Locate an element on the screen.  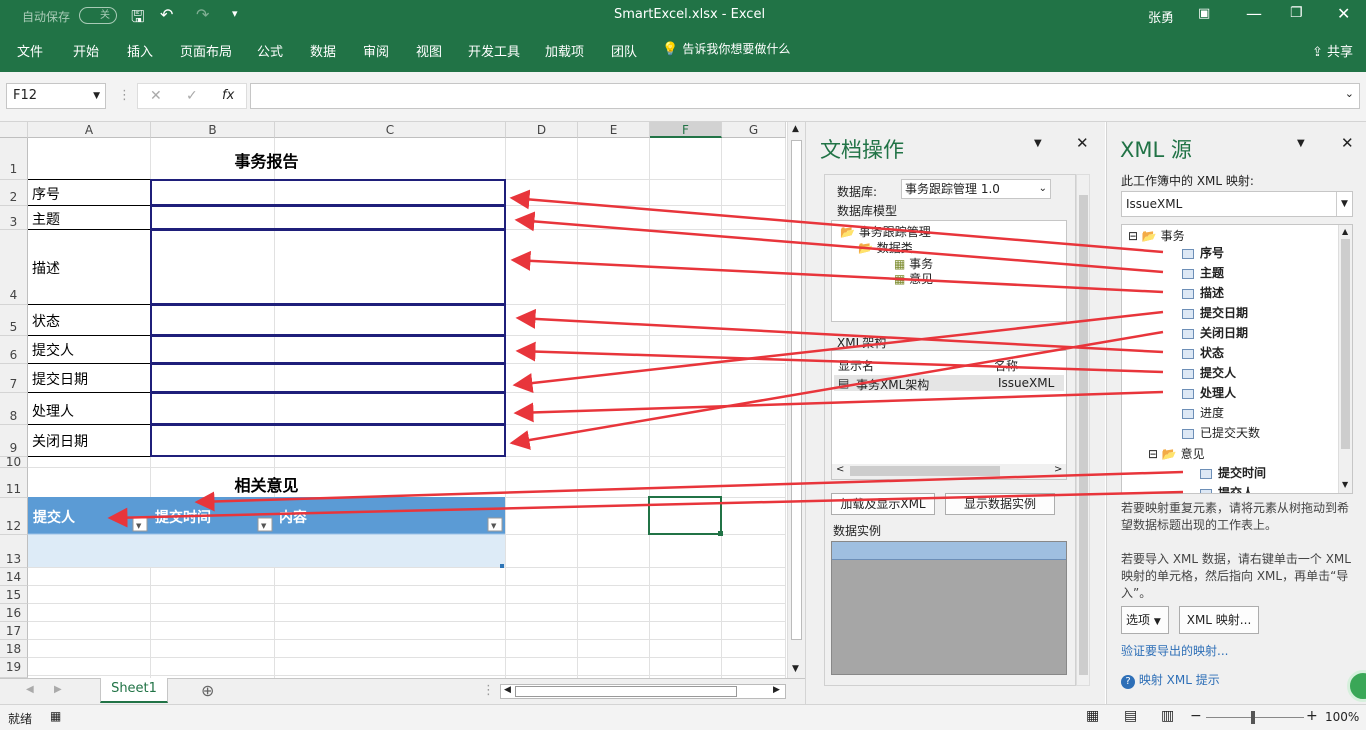
zoom-in-icon: + is located at coordinates (1312, 716).